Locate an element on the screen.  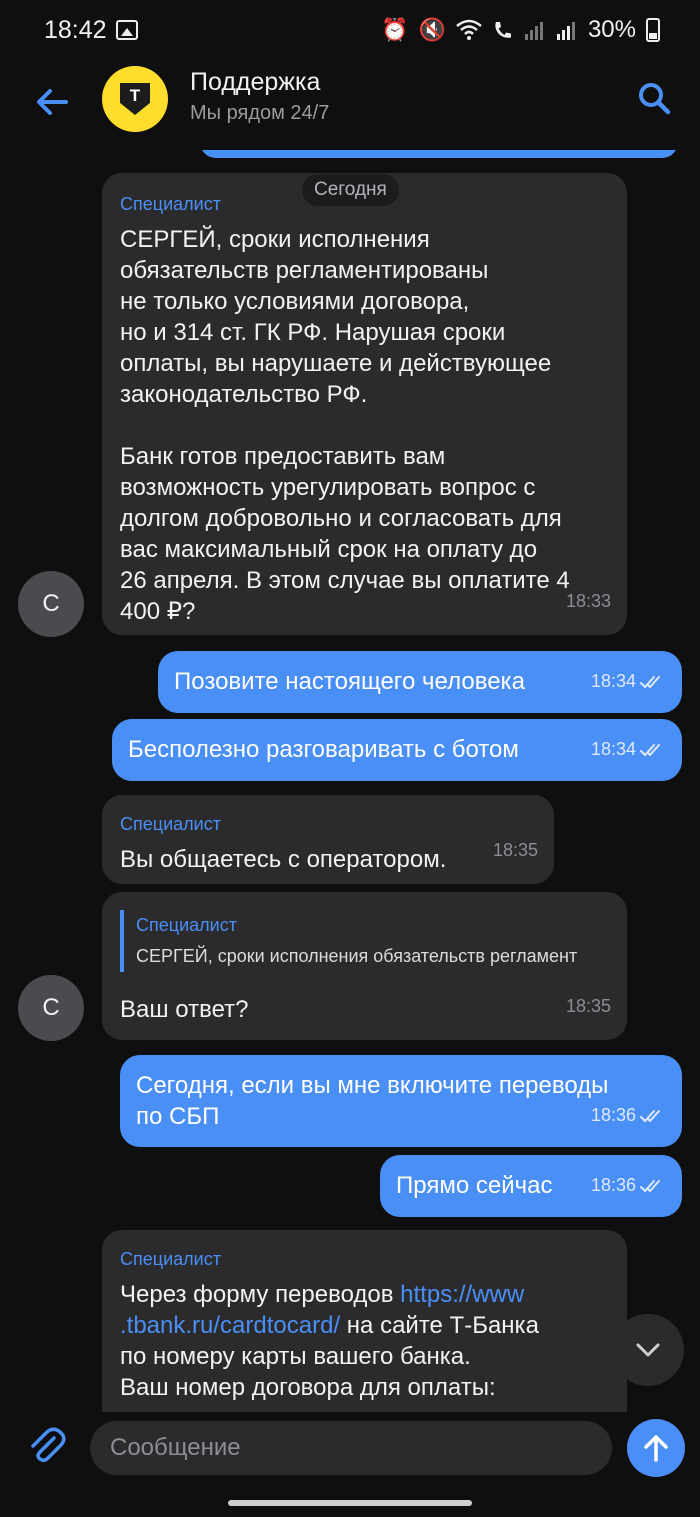
attach-paperclip-icon is located at coordinates (46, 1446).